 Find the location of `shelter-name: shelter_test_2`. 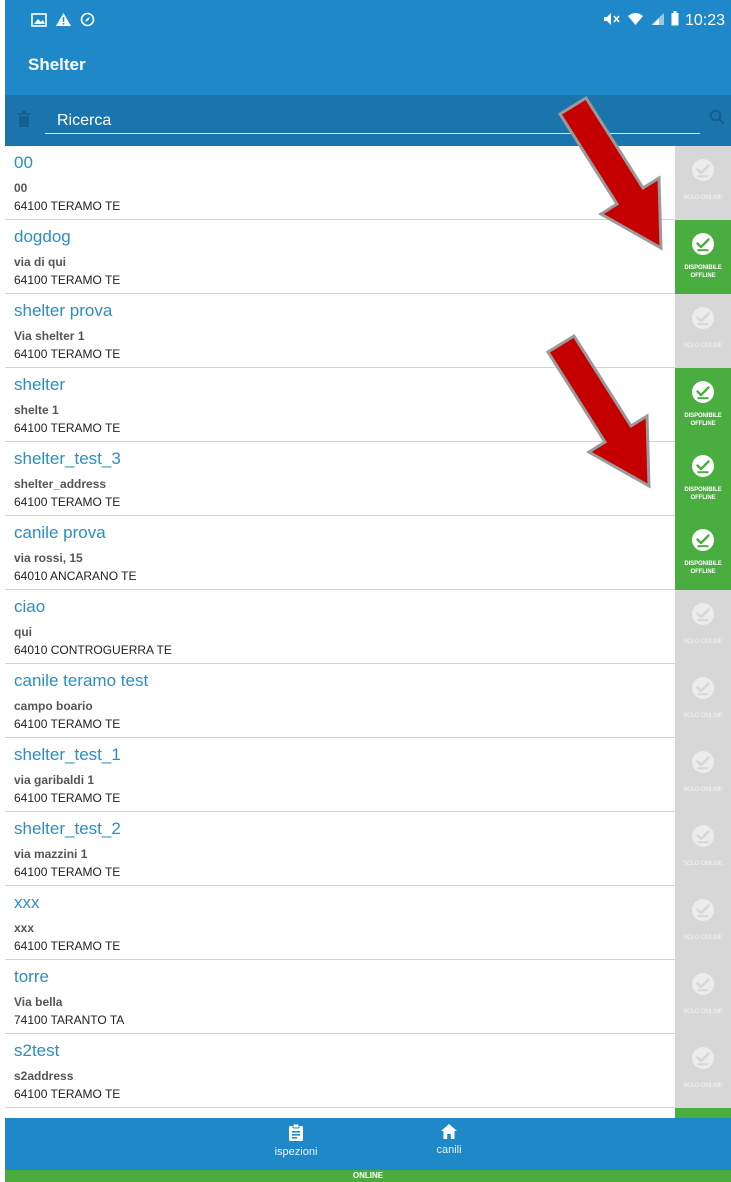

shelter-name: shelter_test_2 is located at coordinates (67, 829).